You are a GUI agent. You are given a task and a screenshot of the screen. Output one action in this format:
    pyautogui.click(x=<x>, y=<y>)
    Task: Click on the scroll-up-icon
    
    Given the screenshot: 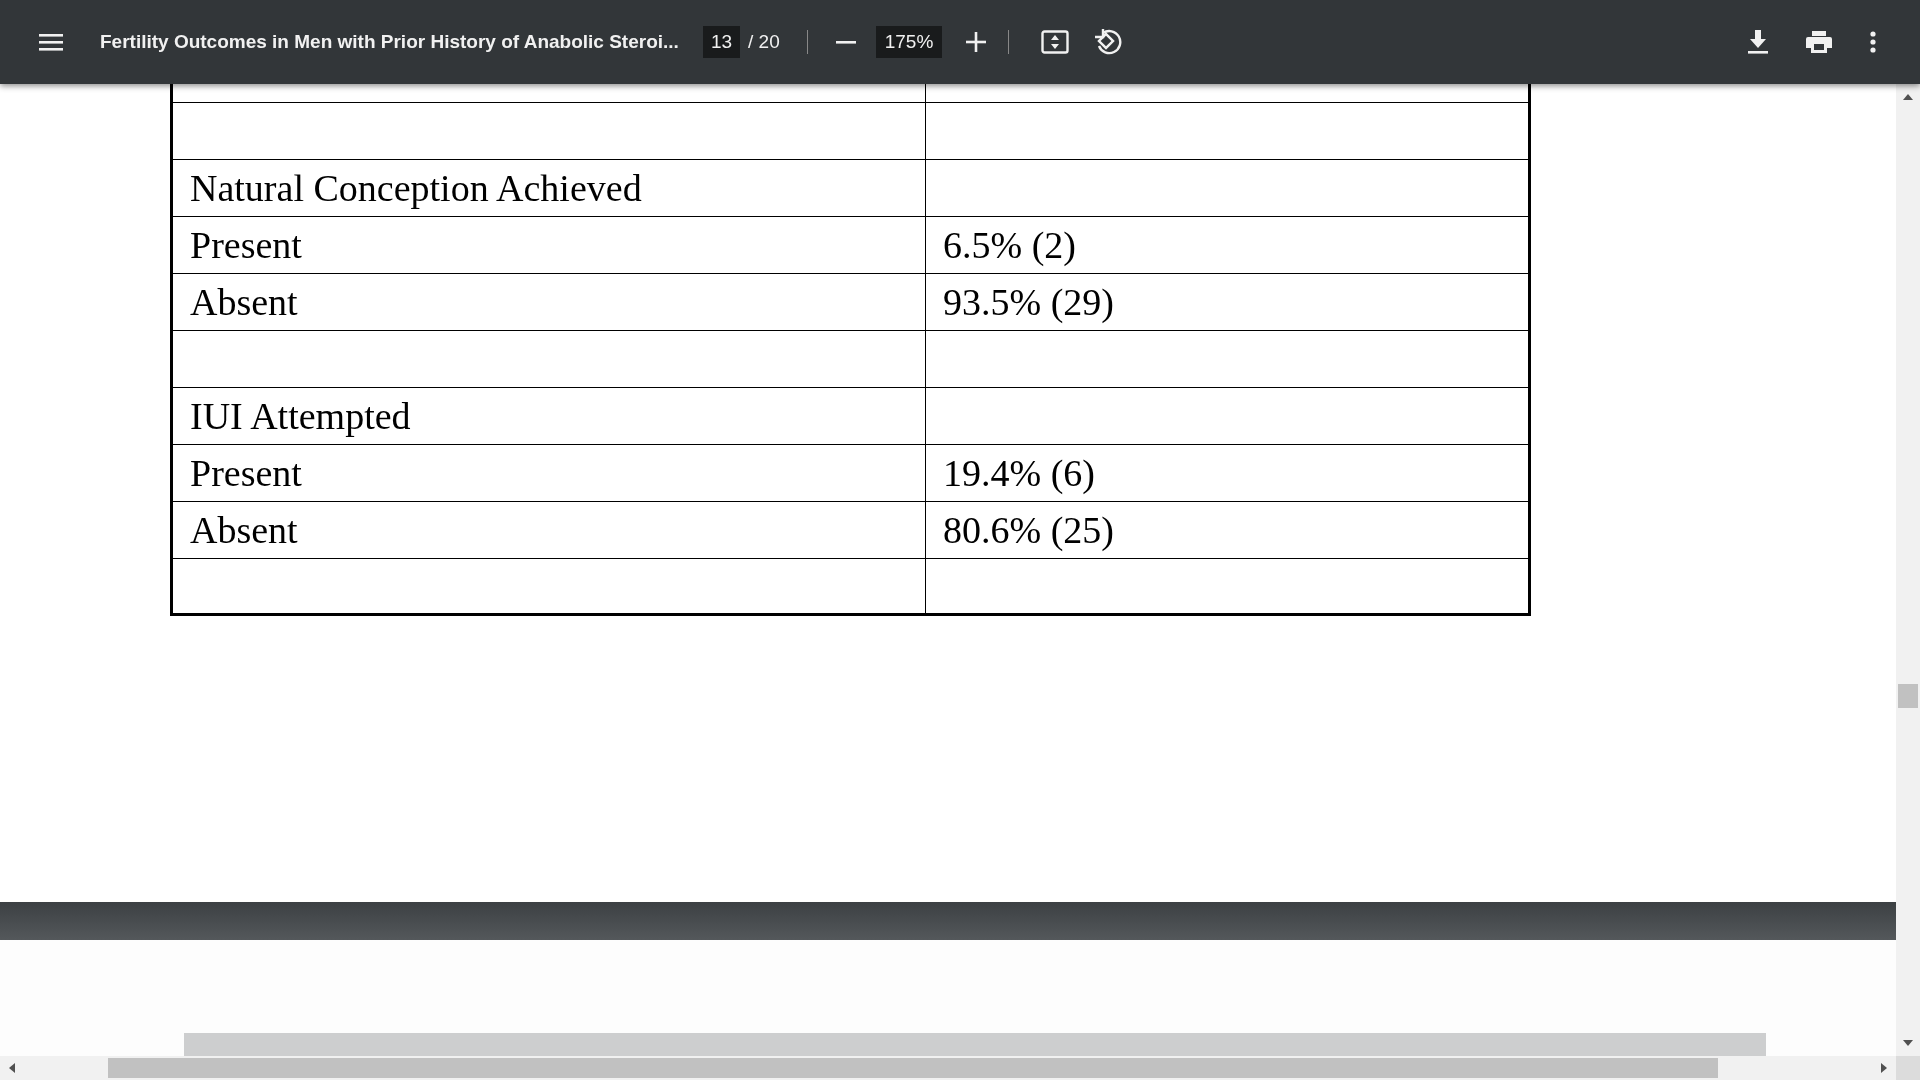 What is the action you would take?
    pyautogui.click(x=1908, y=97)
    